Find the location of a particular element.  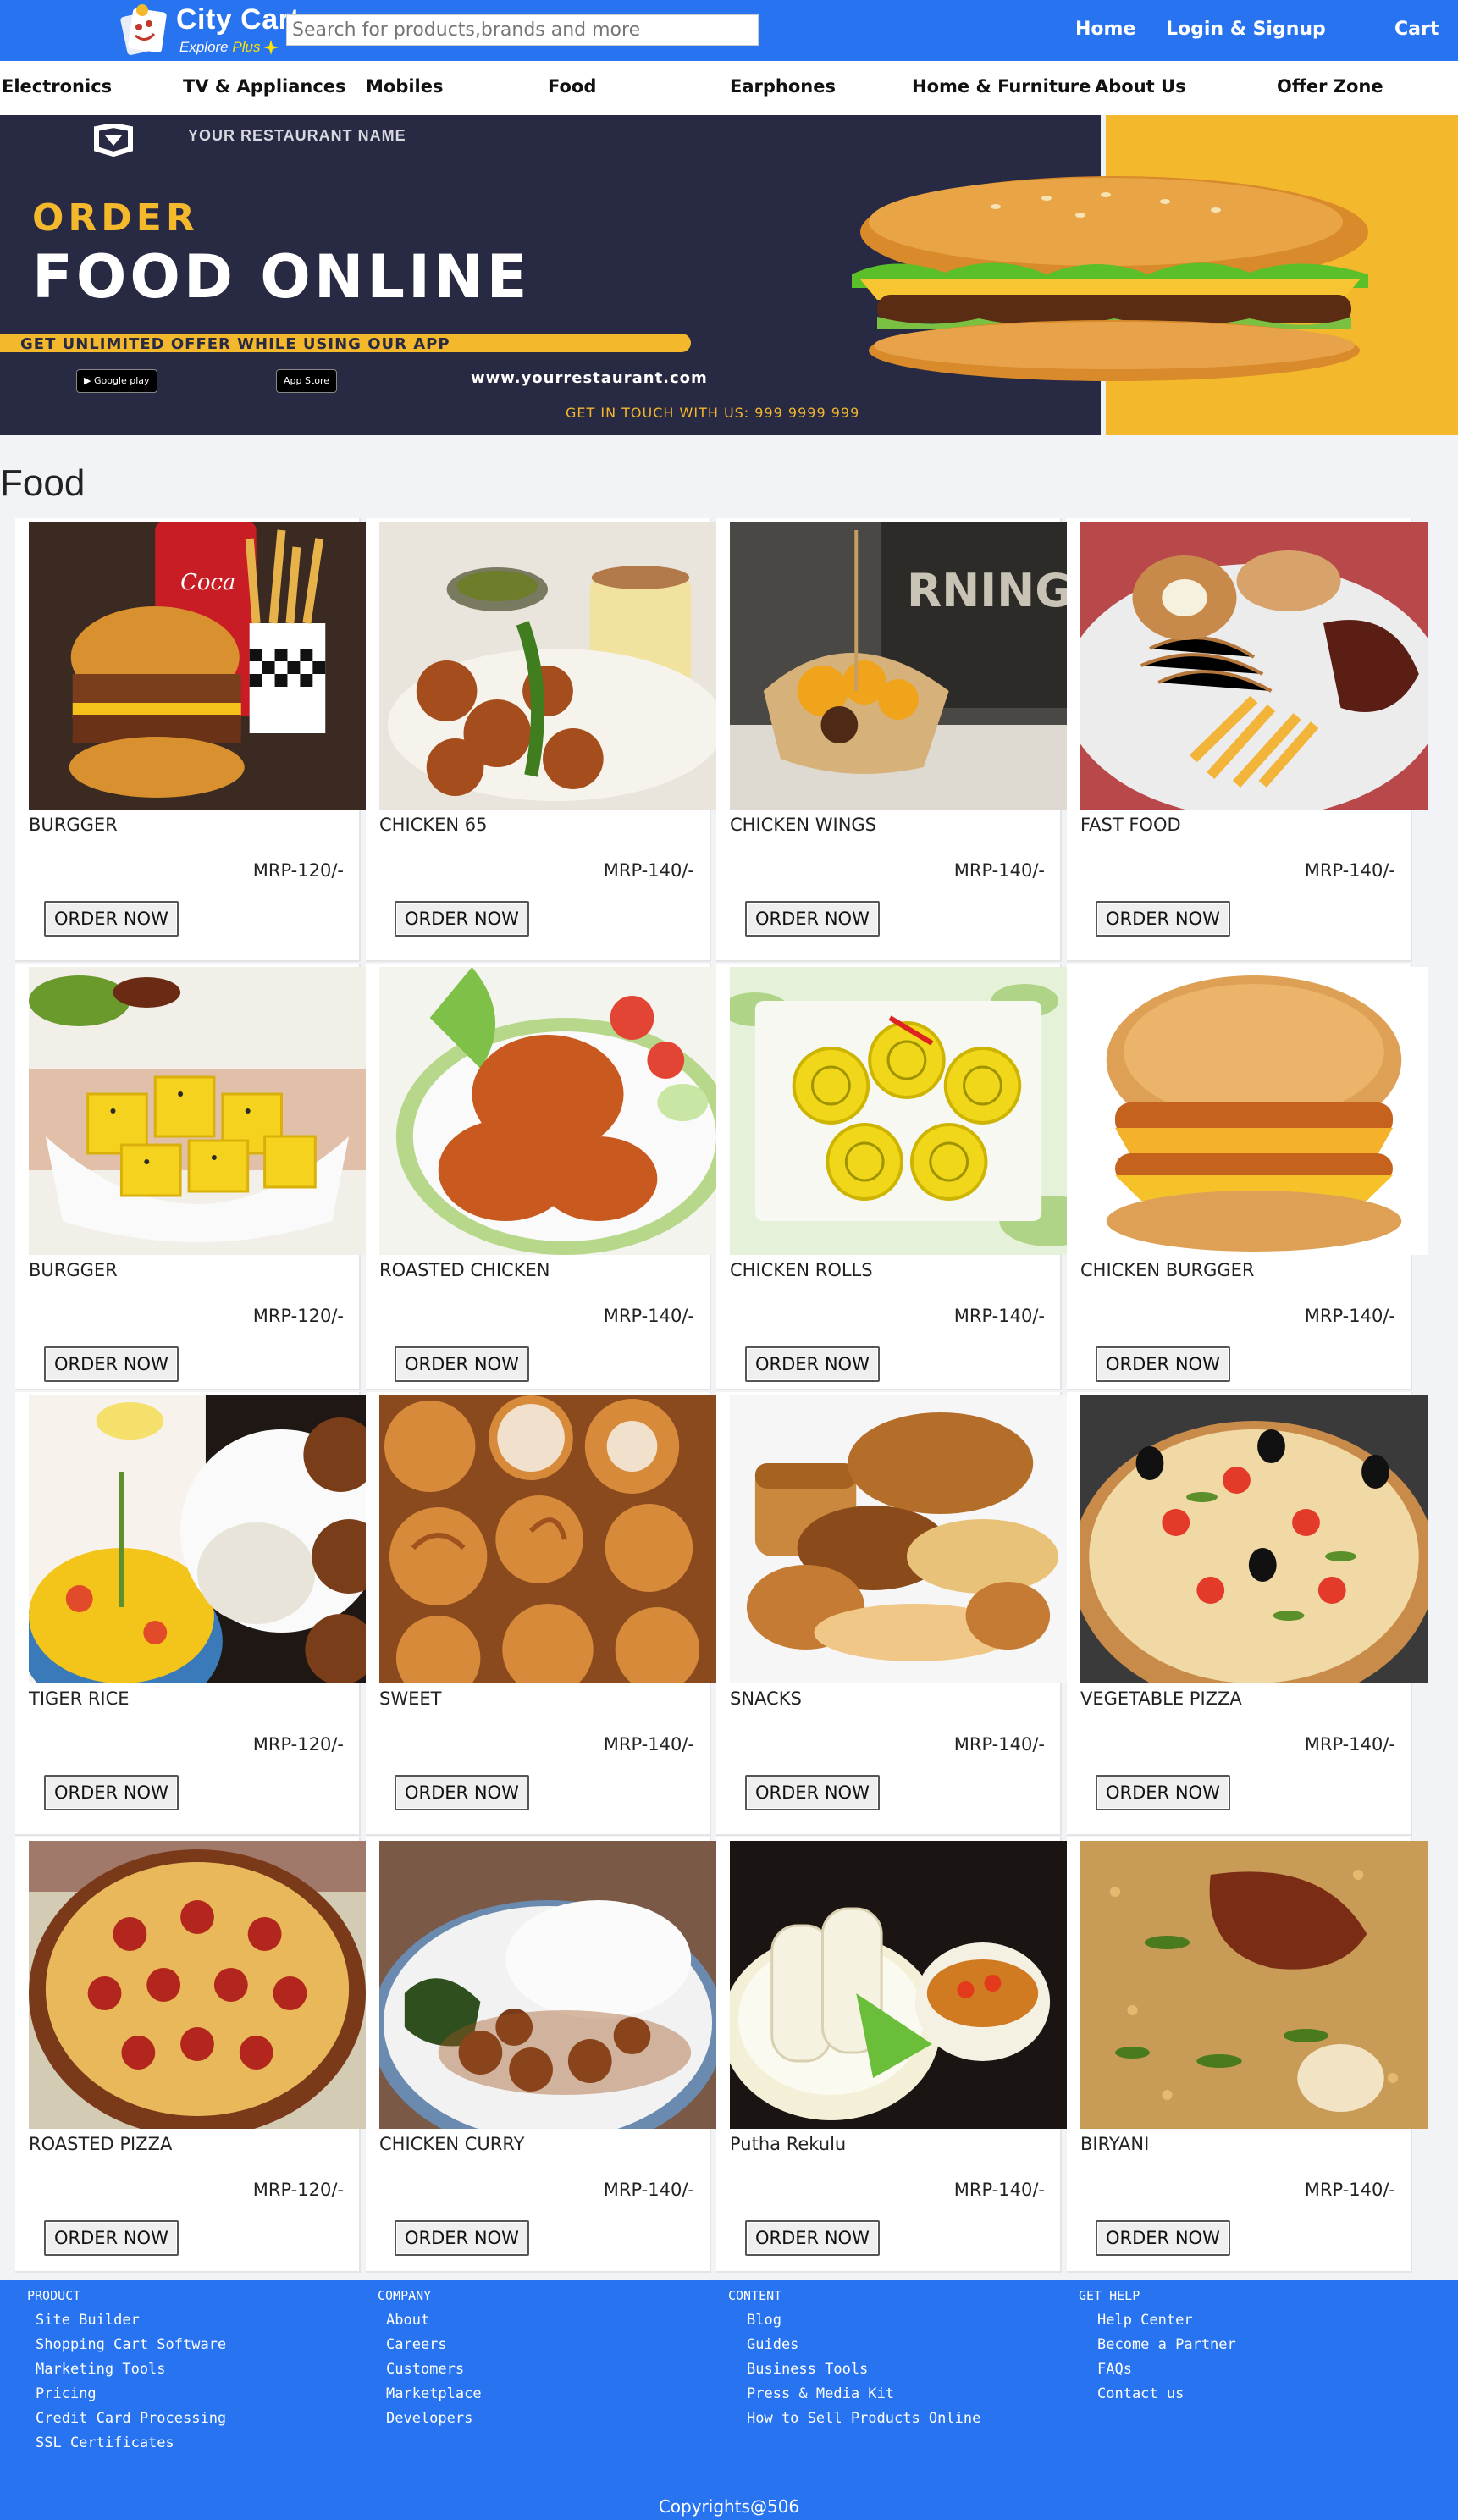

product-name: Putha Rekulu is located at coordinates (788, 2144).